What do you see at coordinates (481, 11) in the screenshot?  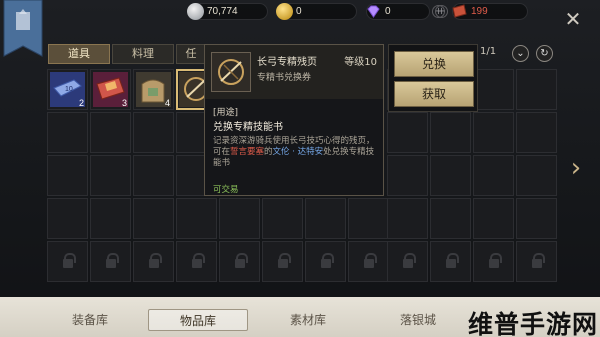 I see `ticket-currency: 199 +` at bounding box center [481, 11].